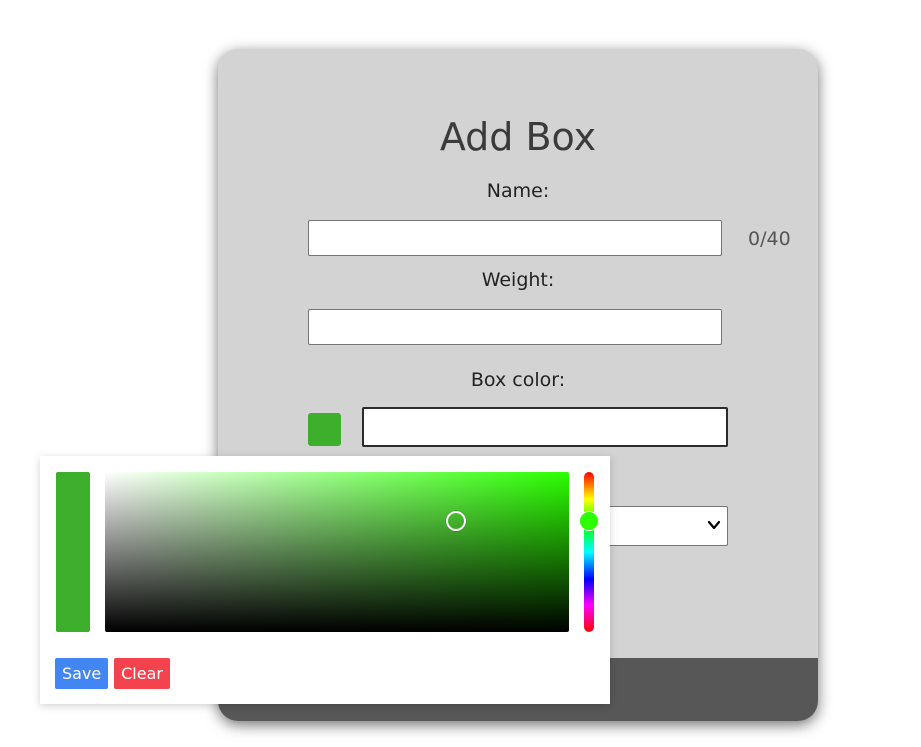 This screenshot has height=747, width=921. I want to click on color-preview, so click(73, 552).